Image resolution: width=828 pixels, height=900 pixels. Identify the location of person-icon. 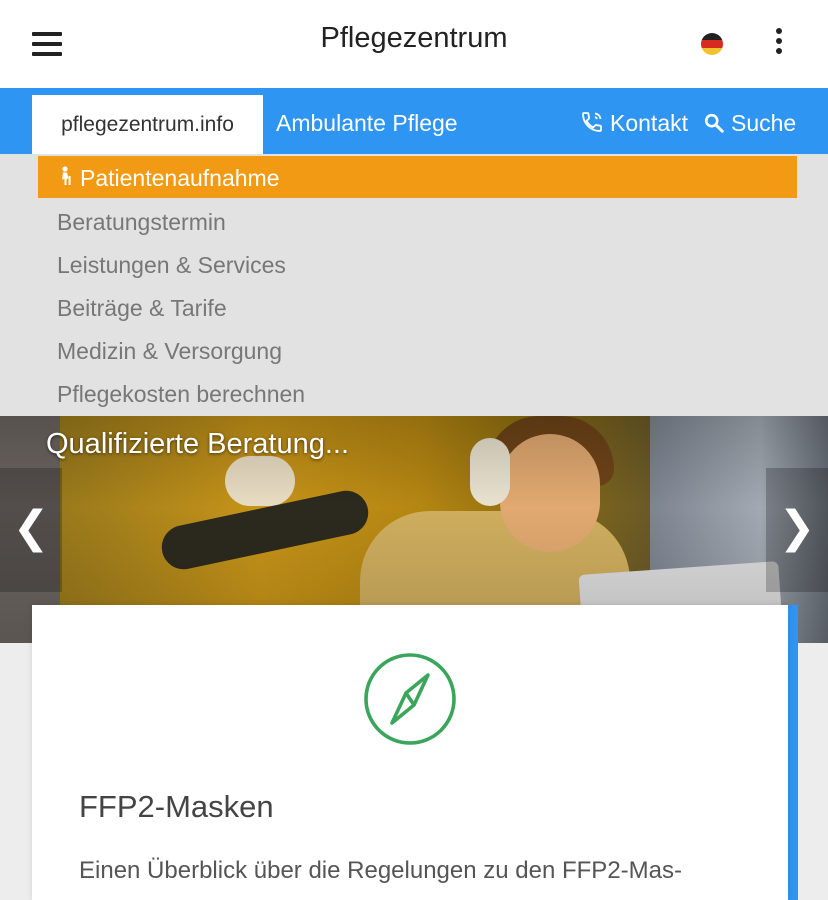
(66, 178).